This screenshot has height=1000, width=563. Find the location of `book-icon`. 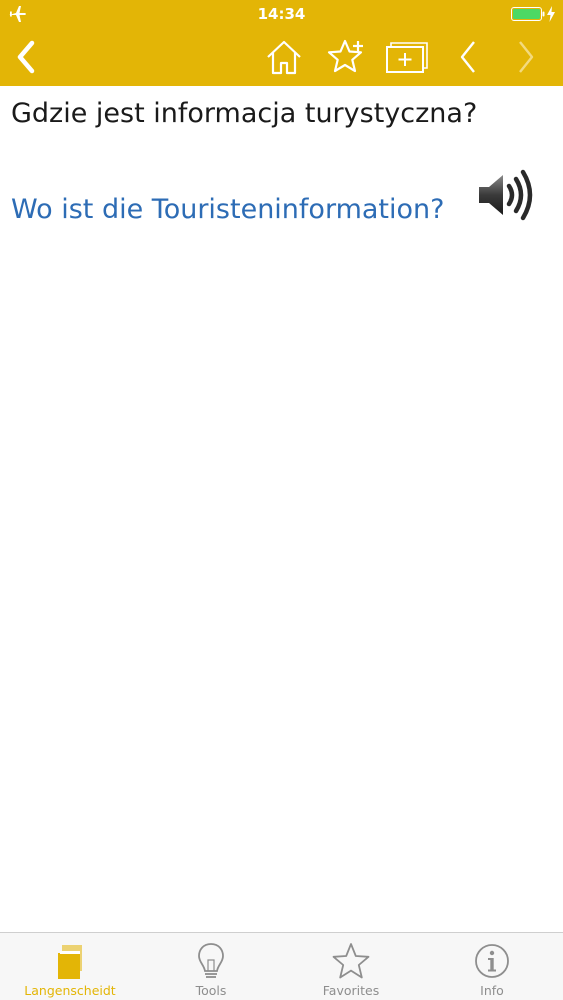

book-icon is located at coordinates (70, 962).